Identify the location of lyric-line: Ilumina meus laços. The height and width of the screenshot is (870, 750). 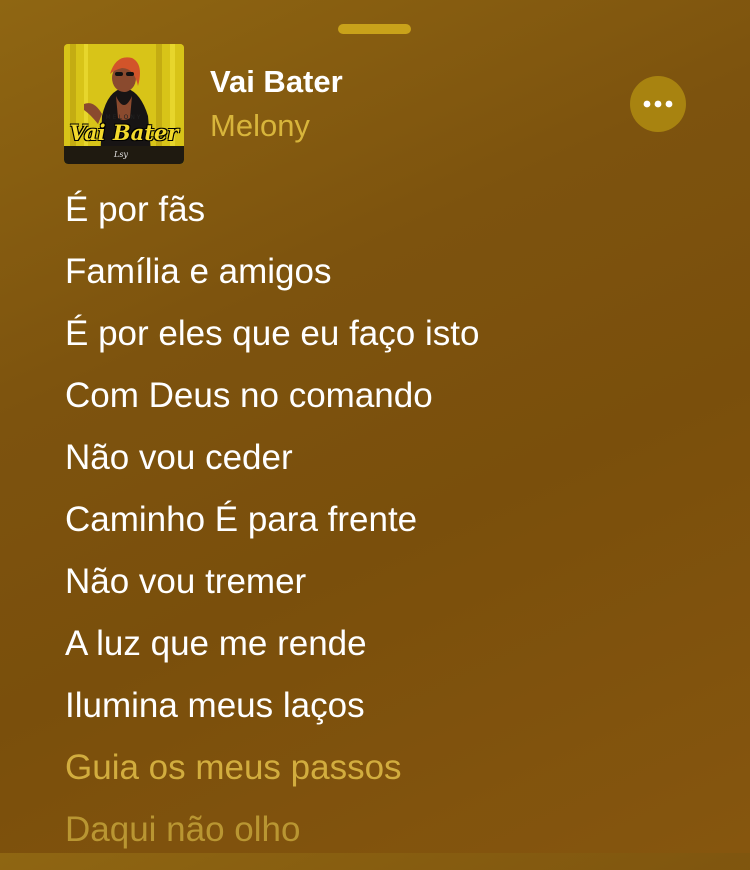
(272, 715).